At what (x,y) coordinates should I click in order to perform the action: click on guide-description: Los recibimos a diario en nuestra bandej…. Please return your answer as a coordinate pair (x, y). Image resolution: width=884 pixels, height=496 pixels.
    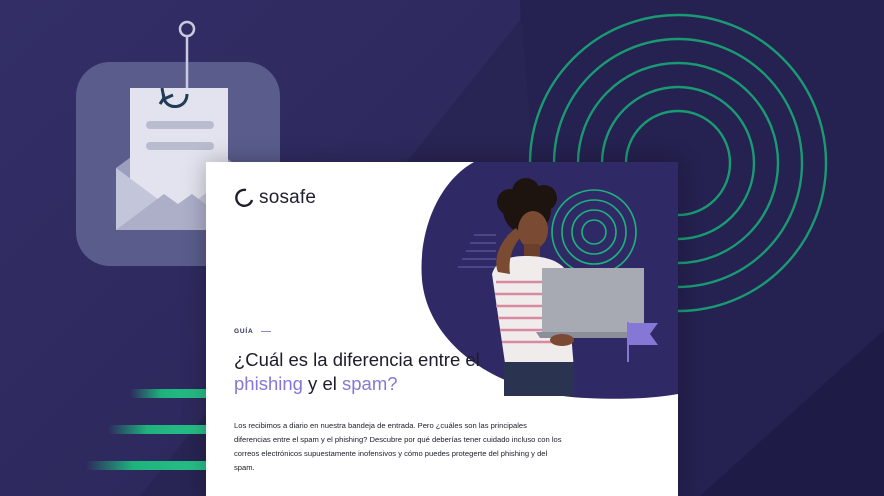
    Looking at the image, I should click on (398, 446).